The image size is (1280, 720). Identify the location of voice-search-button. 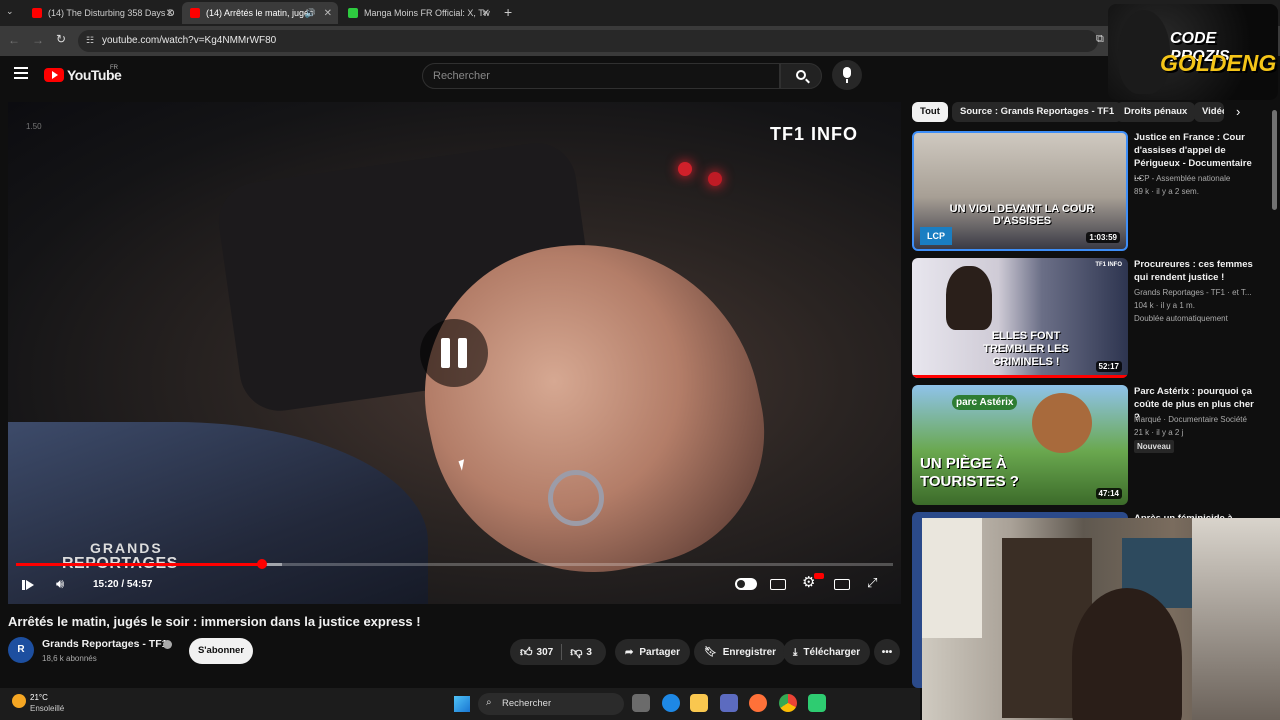
(847, 75).